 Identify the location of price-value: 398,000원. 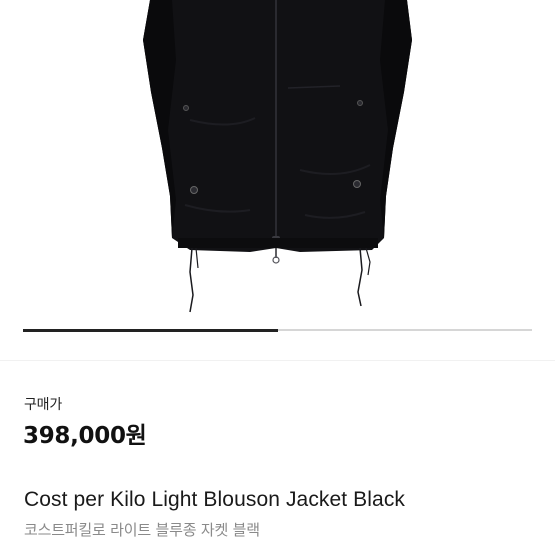
(85, 436).